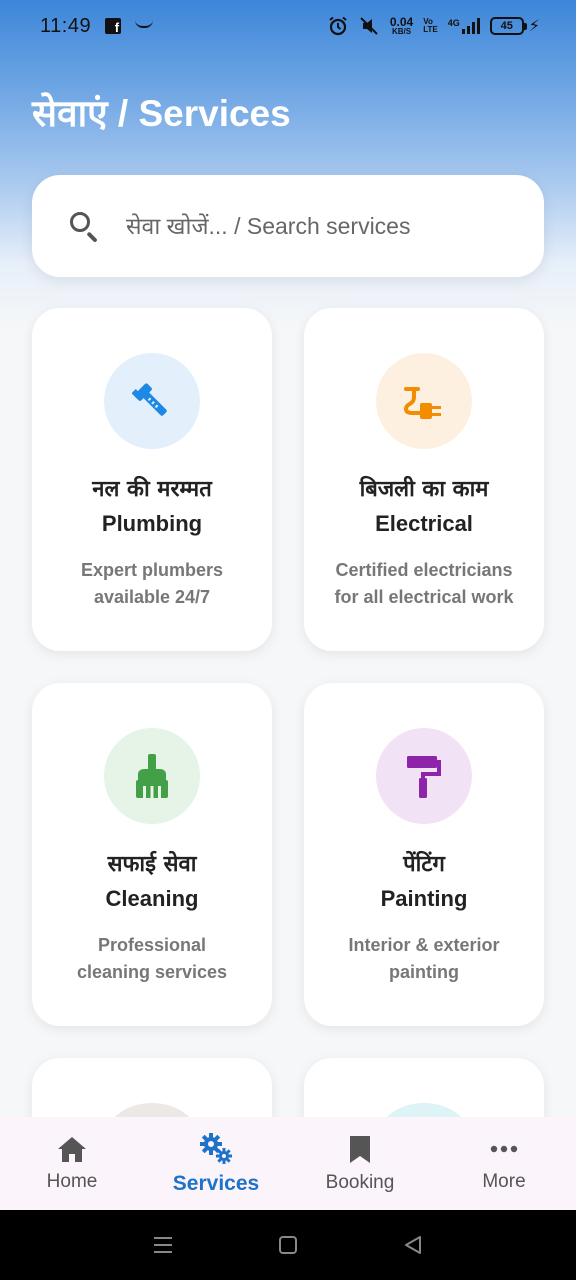  What do you see at coordinates (152, 864) in the screenshot?
I see `service-hindi-name: सफाई सेवा` at bounding box center [152, 864].